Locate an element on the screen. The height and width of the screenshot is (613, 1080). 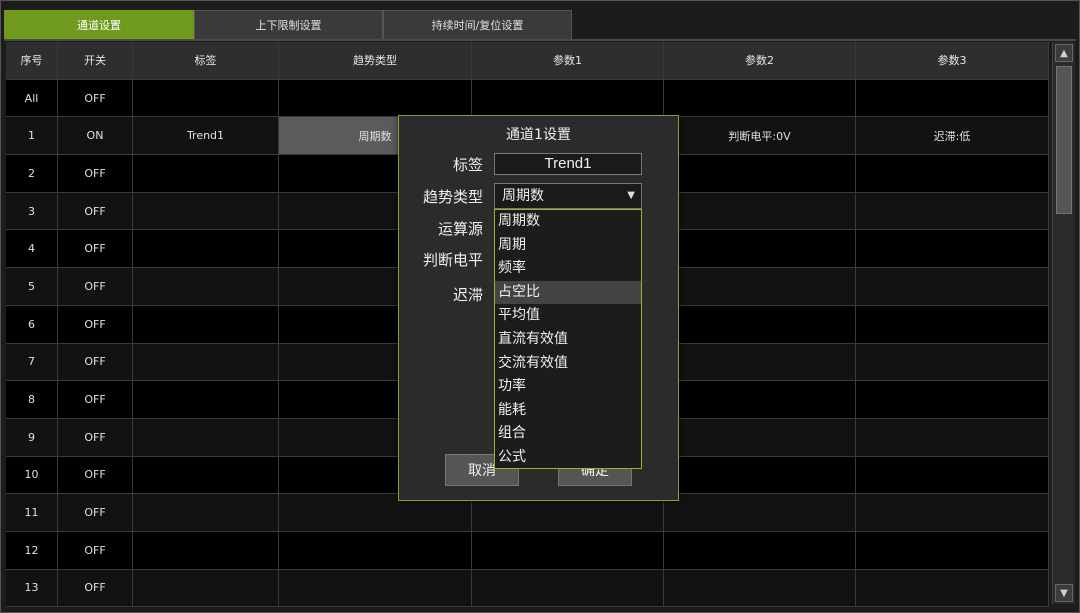
dropdown-option: 周期 is located at coordinates (568, 246).